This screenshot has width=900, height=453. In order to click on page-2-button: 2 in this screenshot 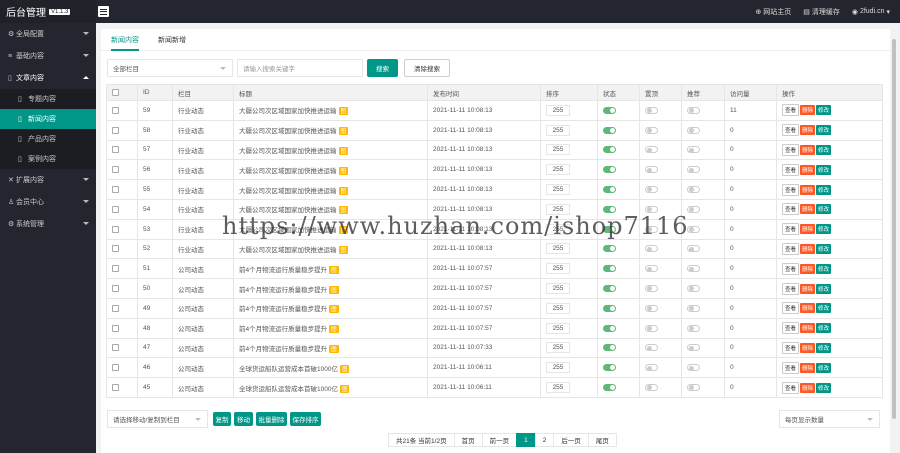, I will do `click(544, 440)`.